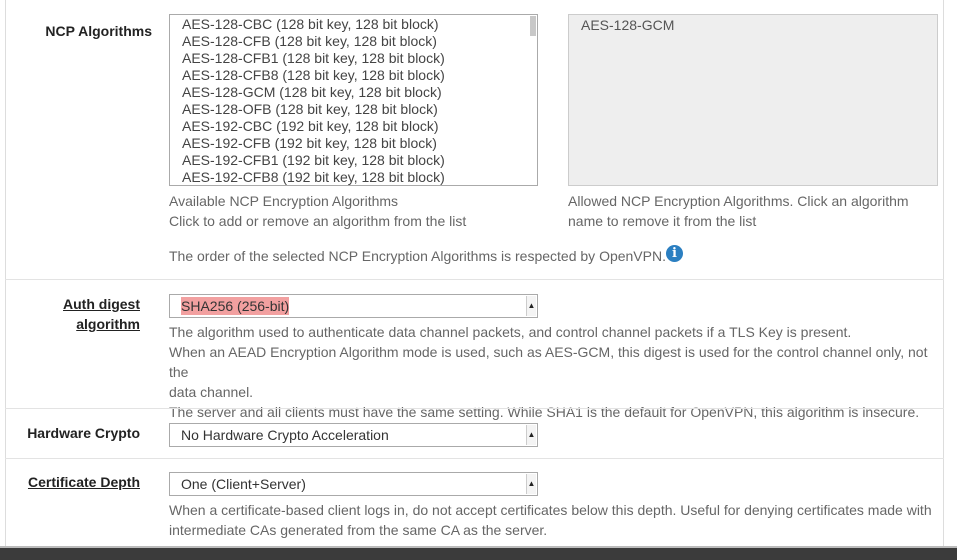  What do you see at coordinates (478, 553) in the screenshot?
I see `footer-bar` at bounding box center [478, 553].